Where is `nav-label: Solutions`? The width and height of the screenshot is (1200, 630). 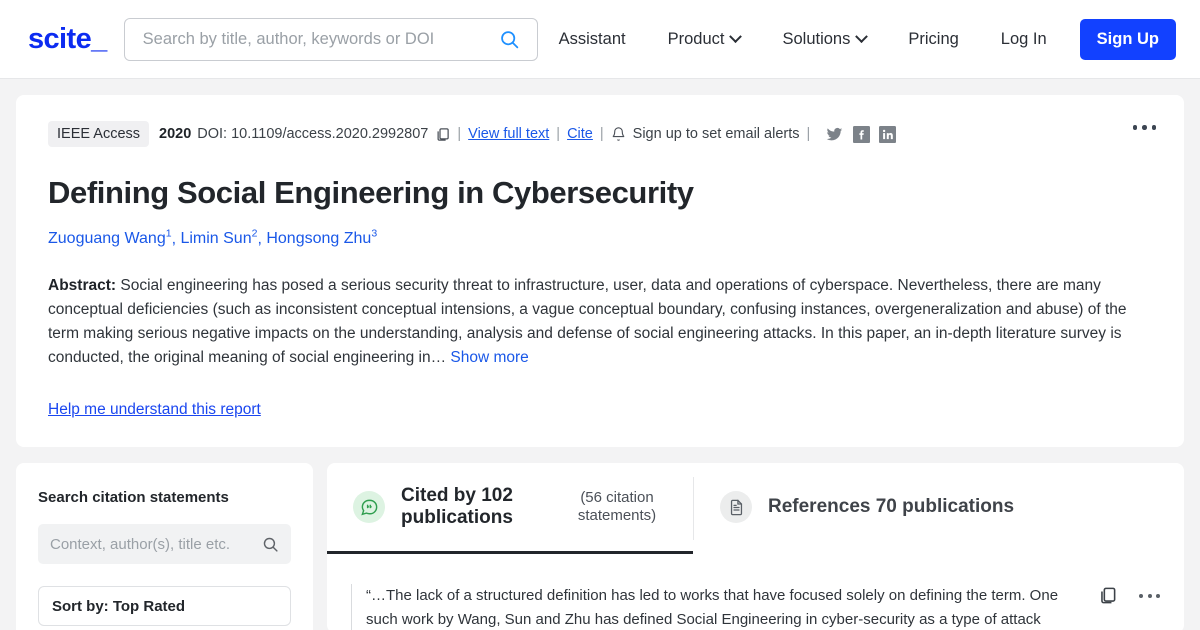
nav-label: Solutions is located at coordinates (816, 38).